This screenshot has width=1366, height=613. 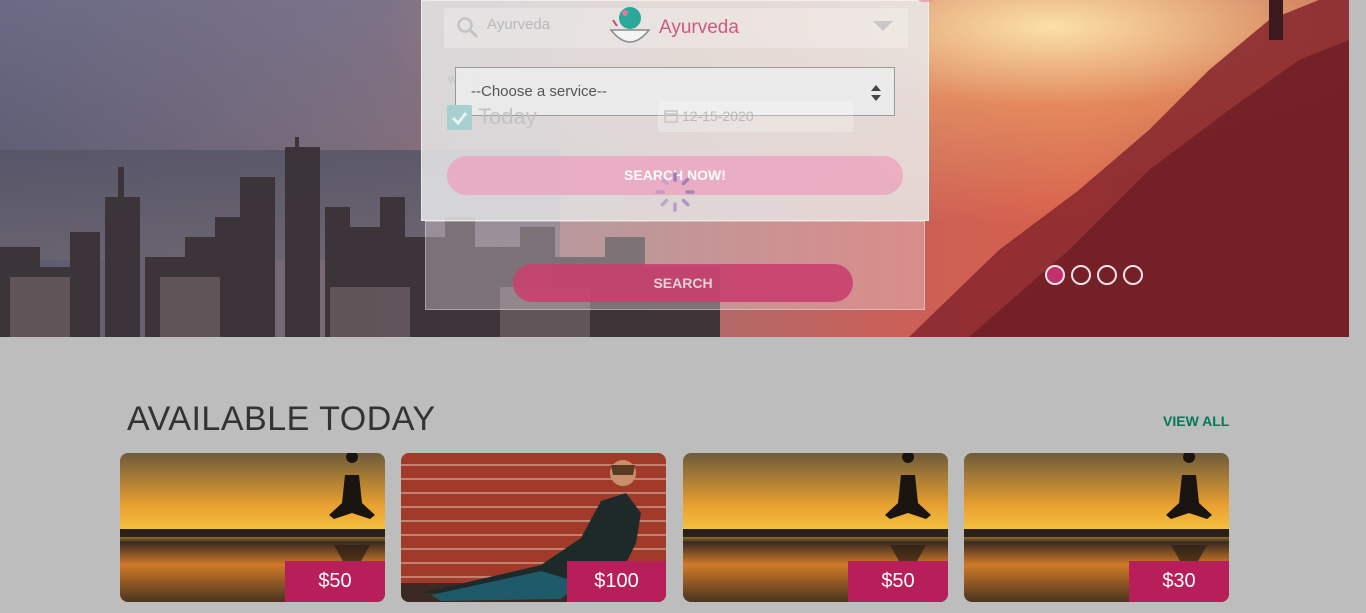 I want to click on chevron-down-icon, so click(x=883, y=26).